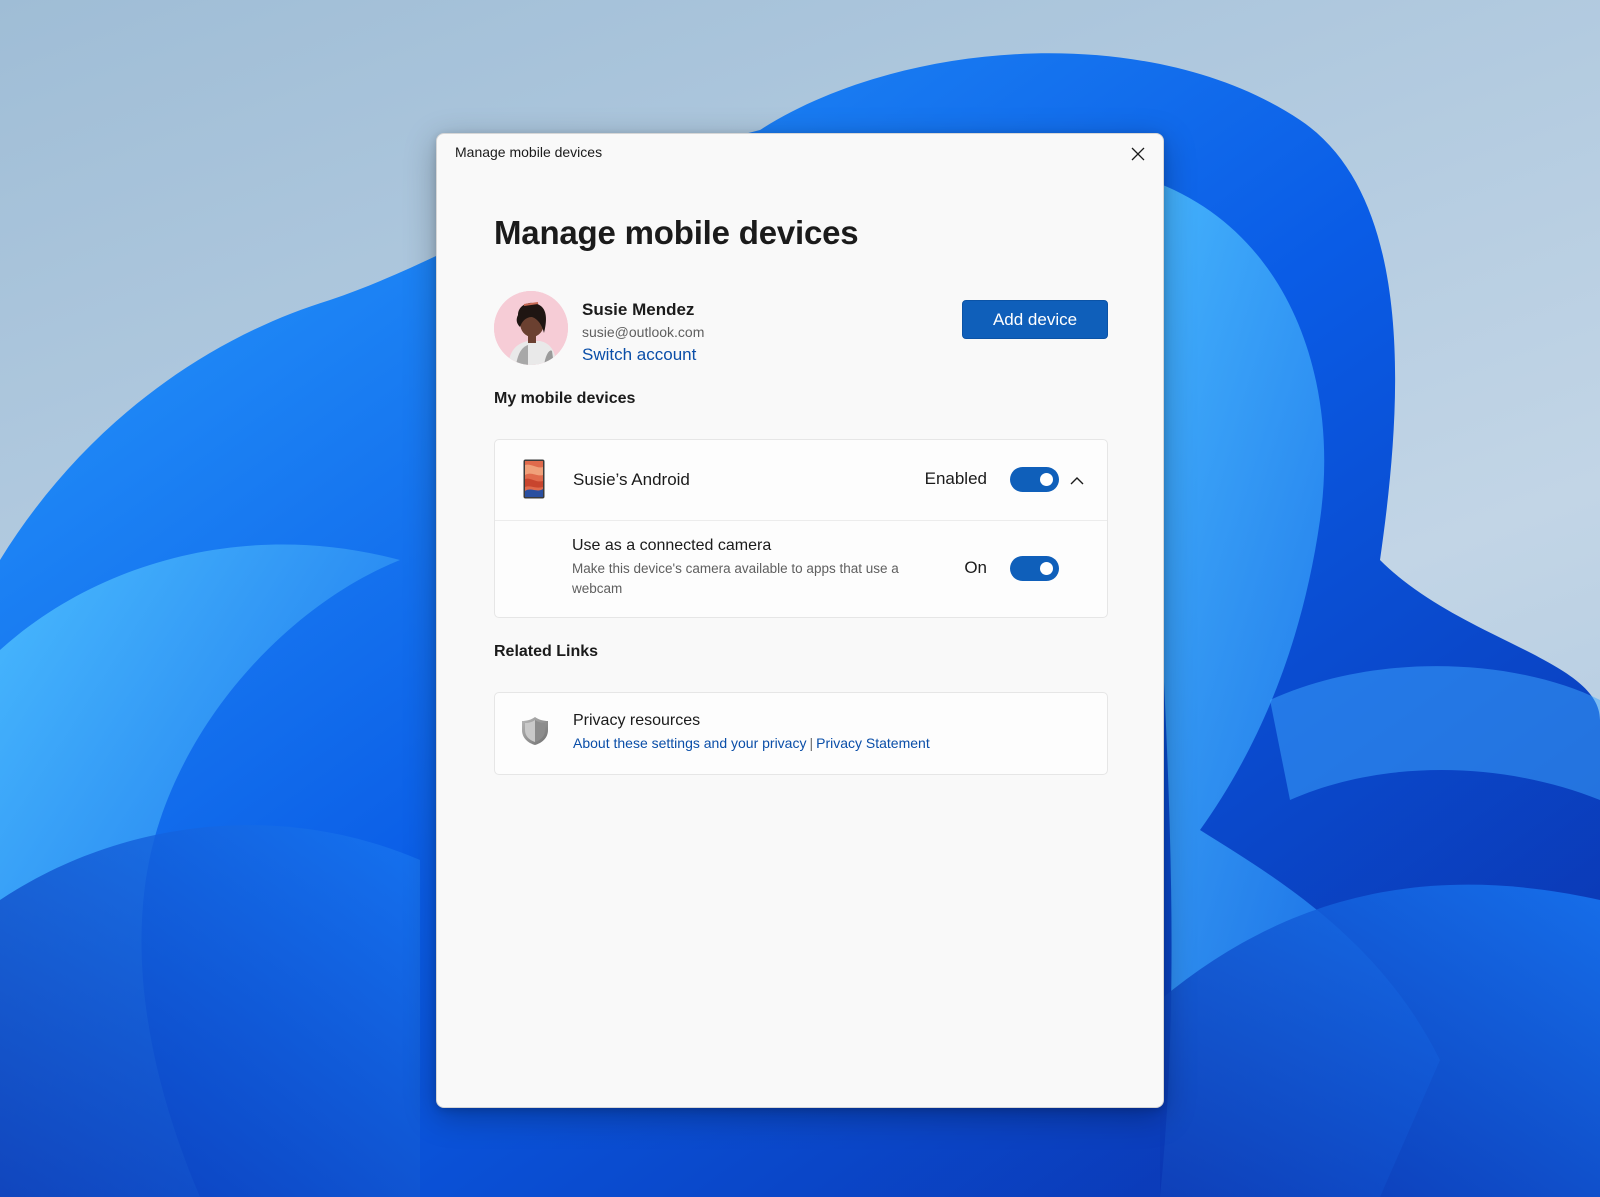 The height and width of the screenshot is (1197, 1600). I want to click on title-bar: Manage mobile devices, so click(800, 154).